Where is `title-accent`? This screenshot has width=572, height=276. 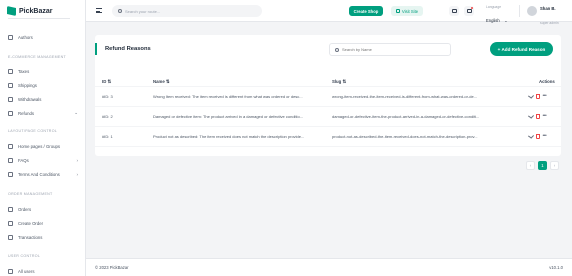
title-accent is located at coordinates (96, 49).